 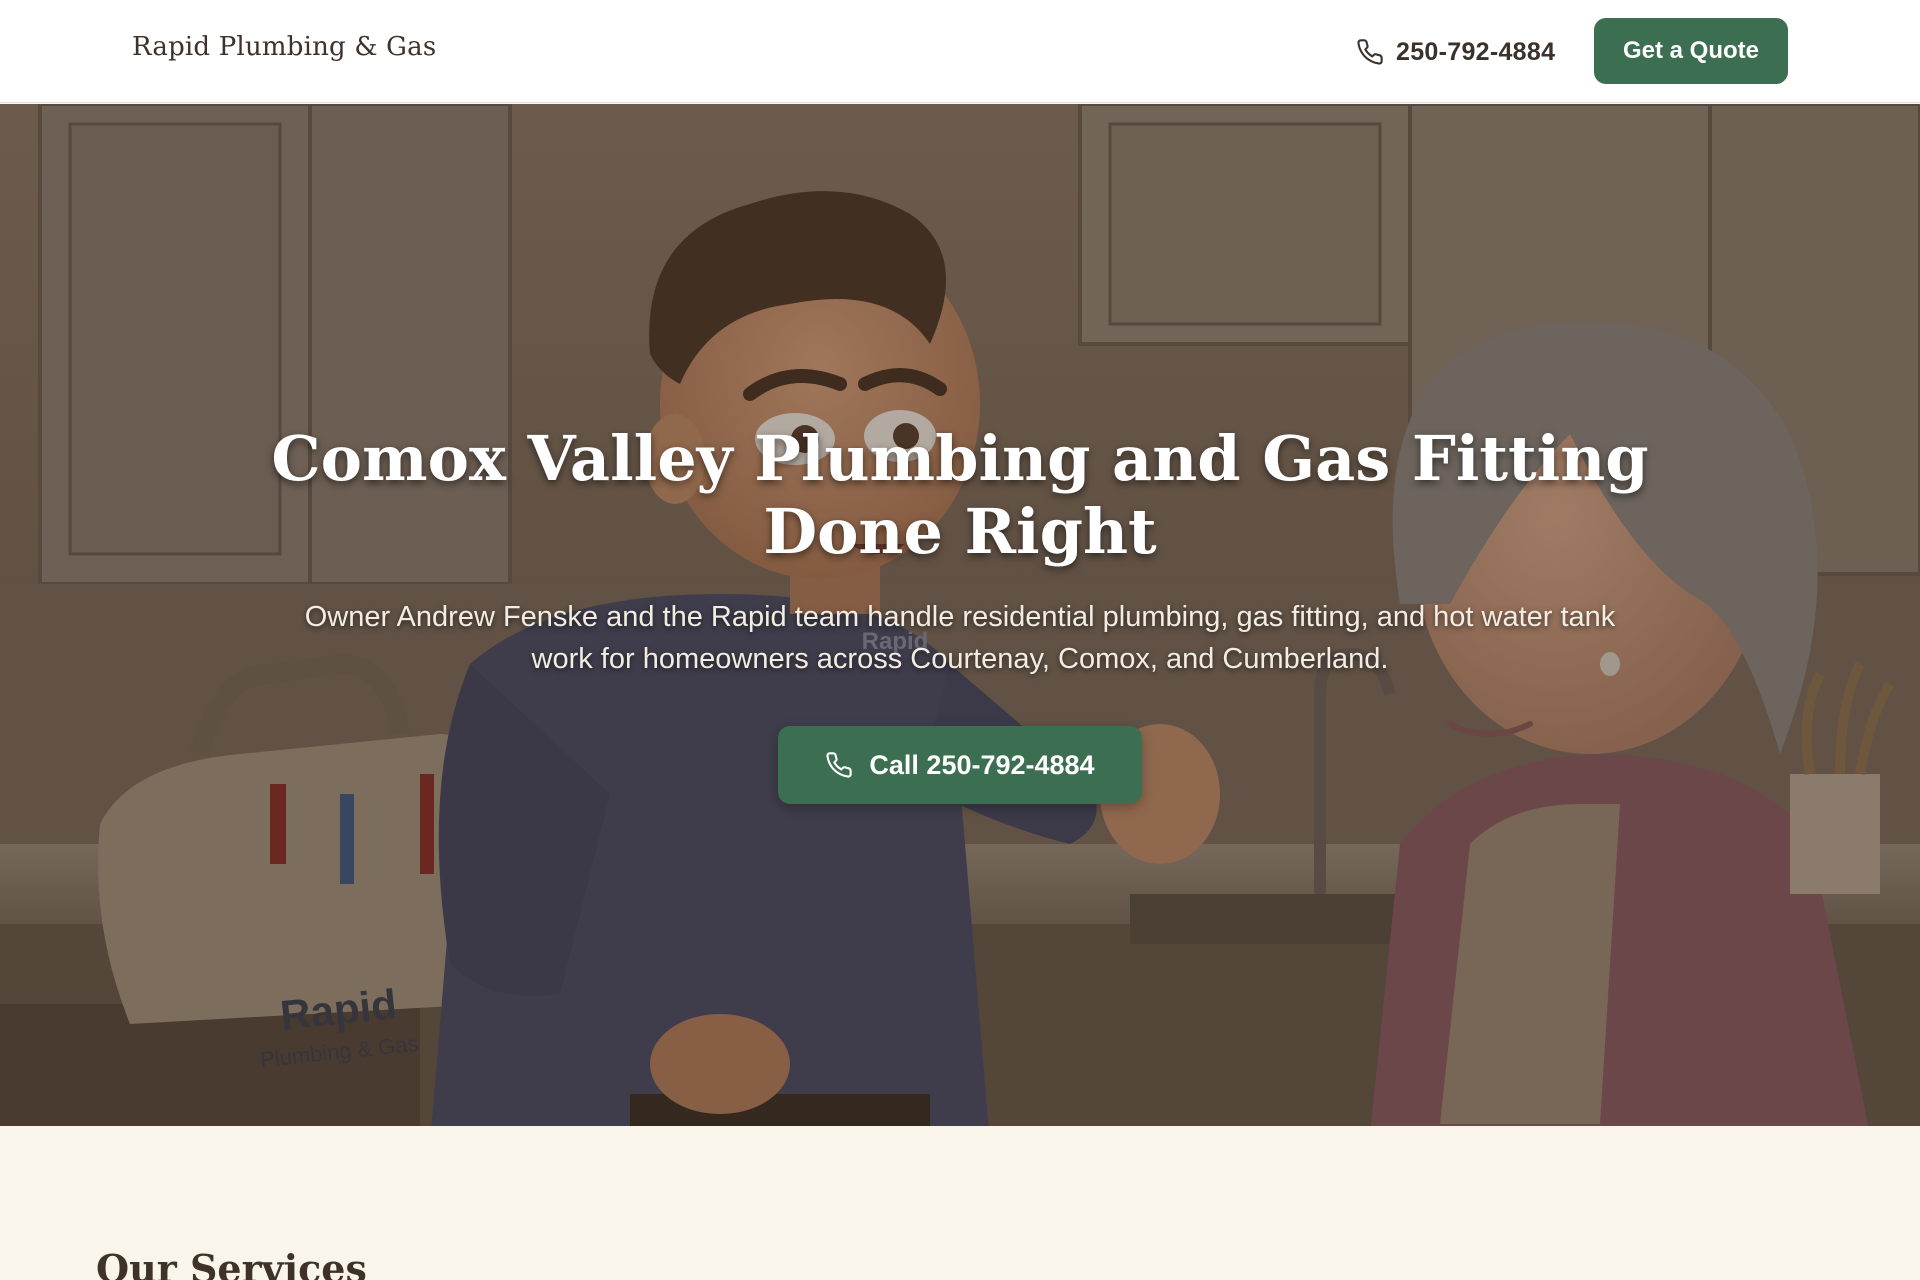 I want to click on call-button: Call 250-792-4884, so click(x=960, y=765).